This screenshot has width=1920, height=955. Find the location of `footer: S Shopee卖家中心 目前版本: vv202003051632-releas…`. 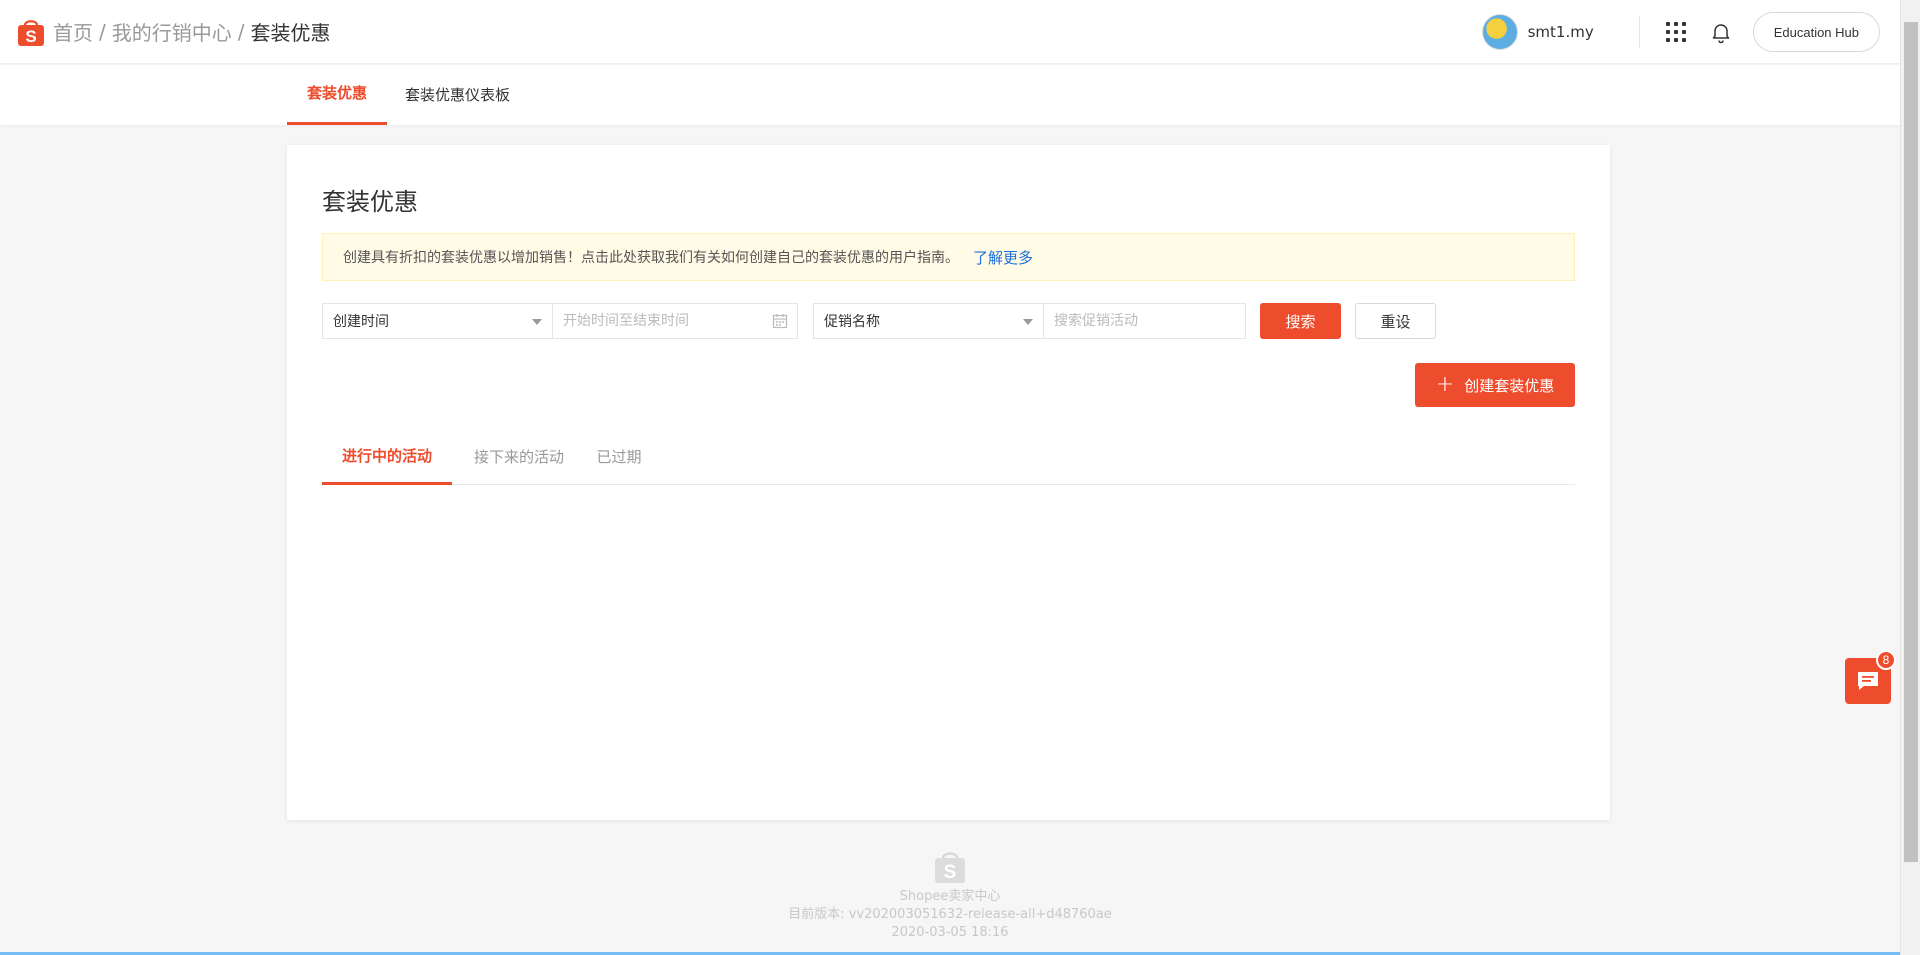

footer: S Shopee卖家中心 目前版本: vv202003051632-releas… is located at coordinates (950, 895).